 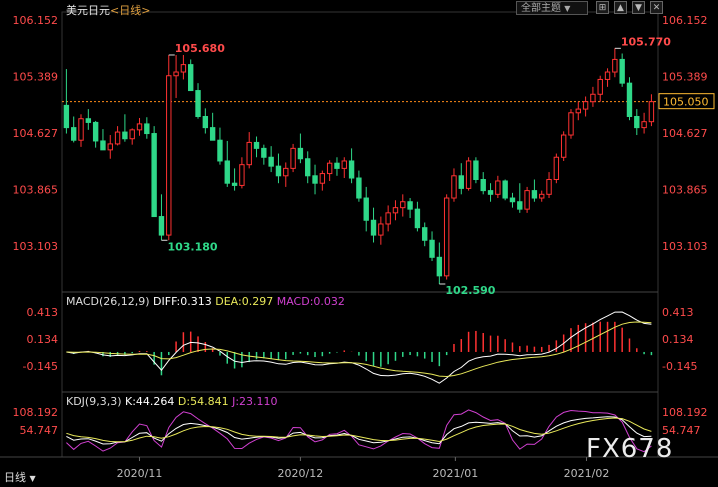 What do you see at coordinates (36, 246) in the screenshot?
I see `y-tick-left: 103.103` at bounding box center [36, 246].